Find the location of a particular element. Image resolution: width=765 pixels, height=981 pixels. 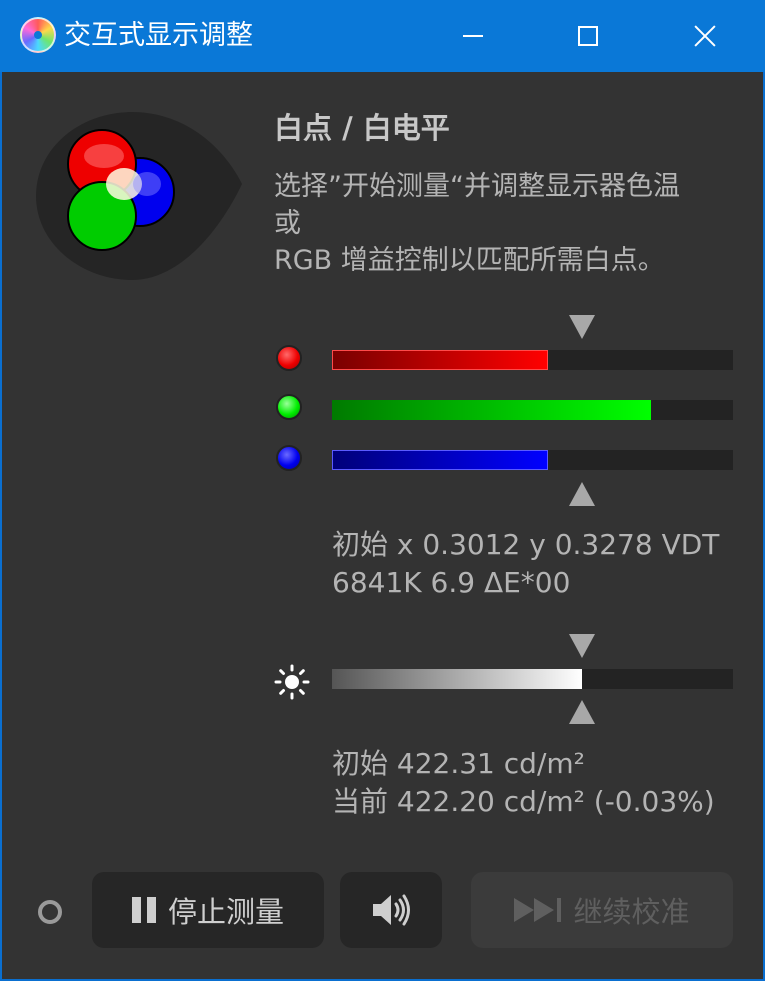

green-channel-icon is located at coordinates (289, 407).